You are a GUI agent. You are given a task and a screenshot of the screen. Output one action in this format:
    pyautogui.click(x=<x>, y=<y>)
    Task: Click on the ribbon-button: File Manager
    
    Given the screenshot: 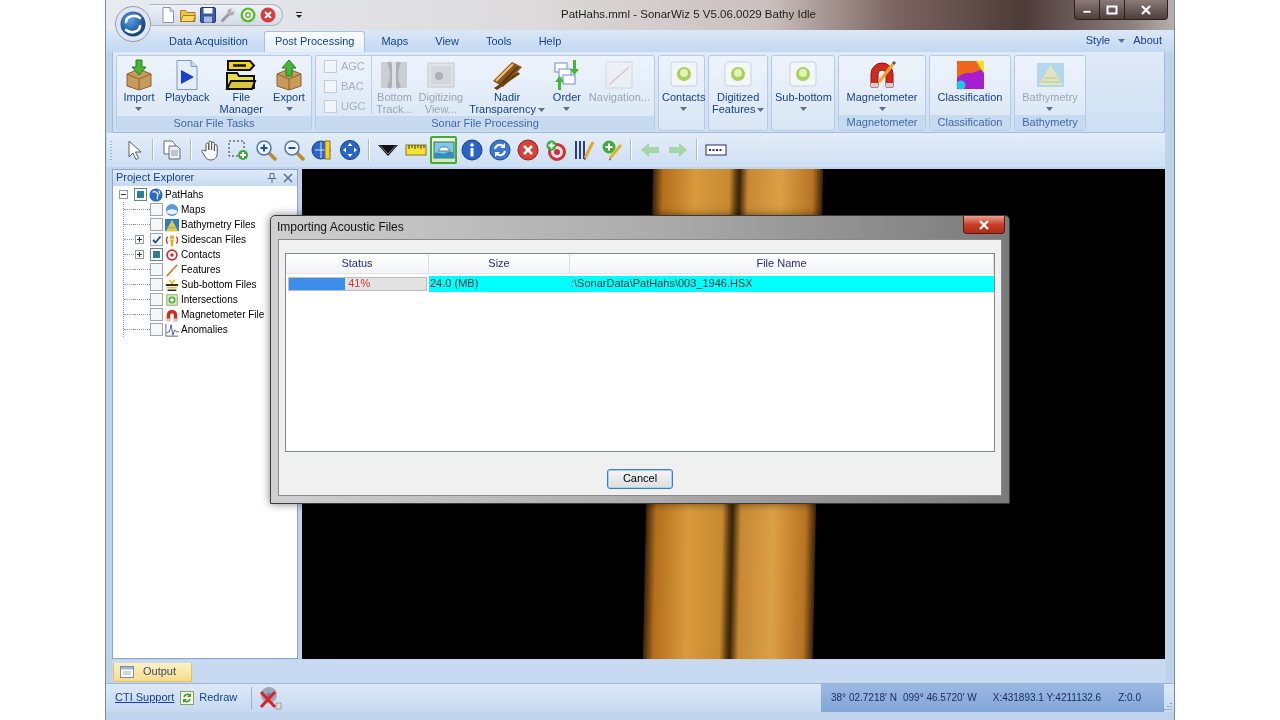 What is the action you would take?
    pyautogui.click(x=241, y=86)
    